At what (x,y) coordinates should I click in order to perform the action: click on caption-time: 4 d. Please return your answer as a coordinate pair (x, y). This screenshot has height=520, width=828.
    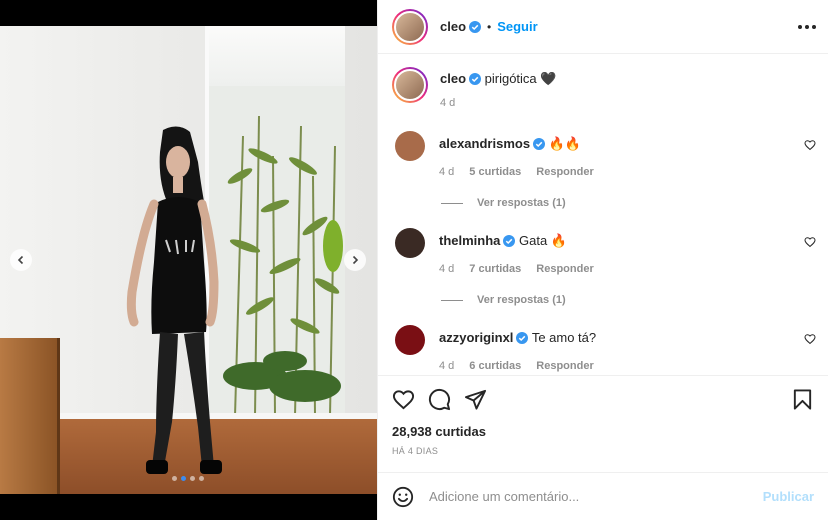
    Looking at the image, I should click on (448, 103).